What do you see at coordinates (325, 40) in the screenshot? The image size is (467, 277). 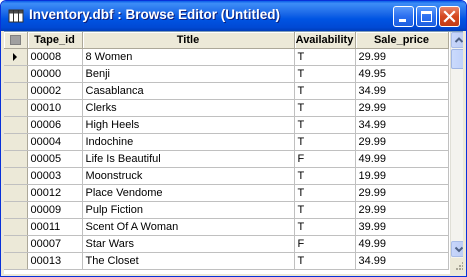 I see `column-header-availability: Availability` at bounding box center [325, 40].